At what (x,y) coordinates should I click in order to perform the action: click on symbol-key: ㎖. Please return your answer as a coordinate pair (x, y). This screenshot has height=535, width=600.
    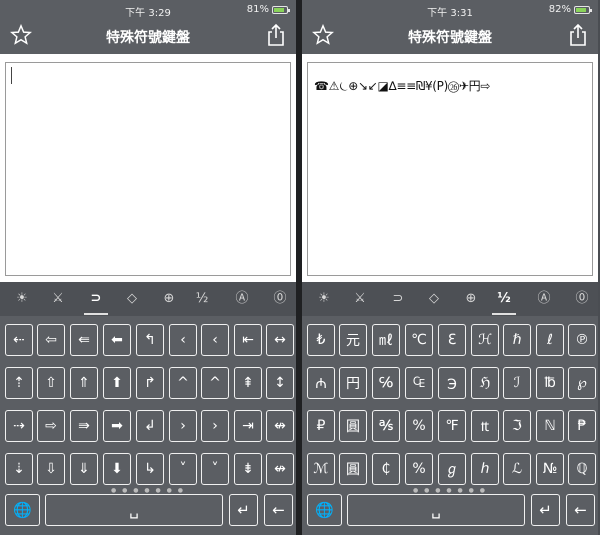
    Looking at the image, I should click on (386, 340).